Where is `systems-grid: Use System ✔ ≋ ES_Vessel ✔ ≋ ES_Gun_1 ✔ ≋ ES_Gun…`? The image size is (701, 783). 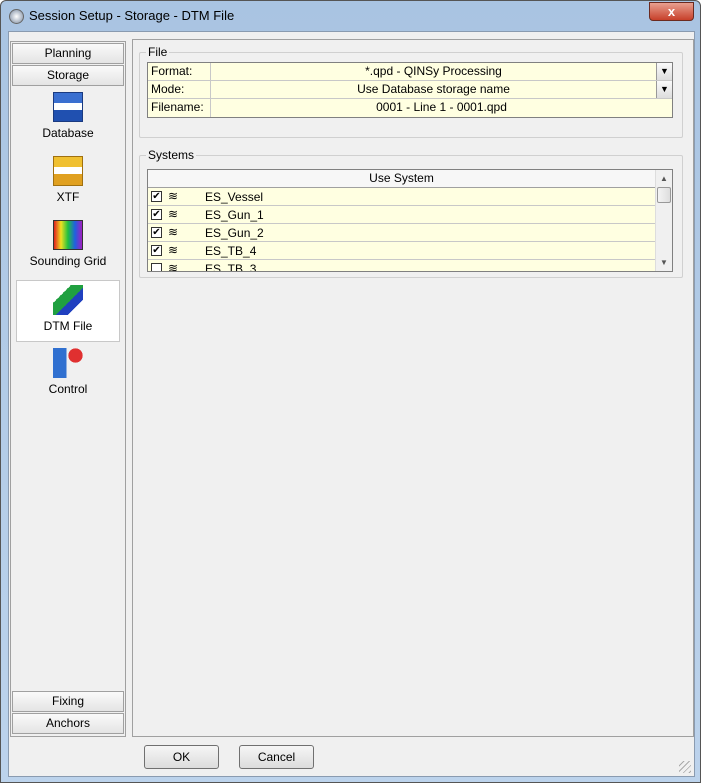
systems-grid: Use System ✔ ≋ ES_Vessel ✔ ≋ ES_Gun_1 ✔ ≋ ES_Gun… is located at coordinates (410, 220).